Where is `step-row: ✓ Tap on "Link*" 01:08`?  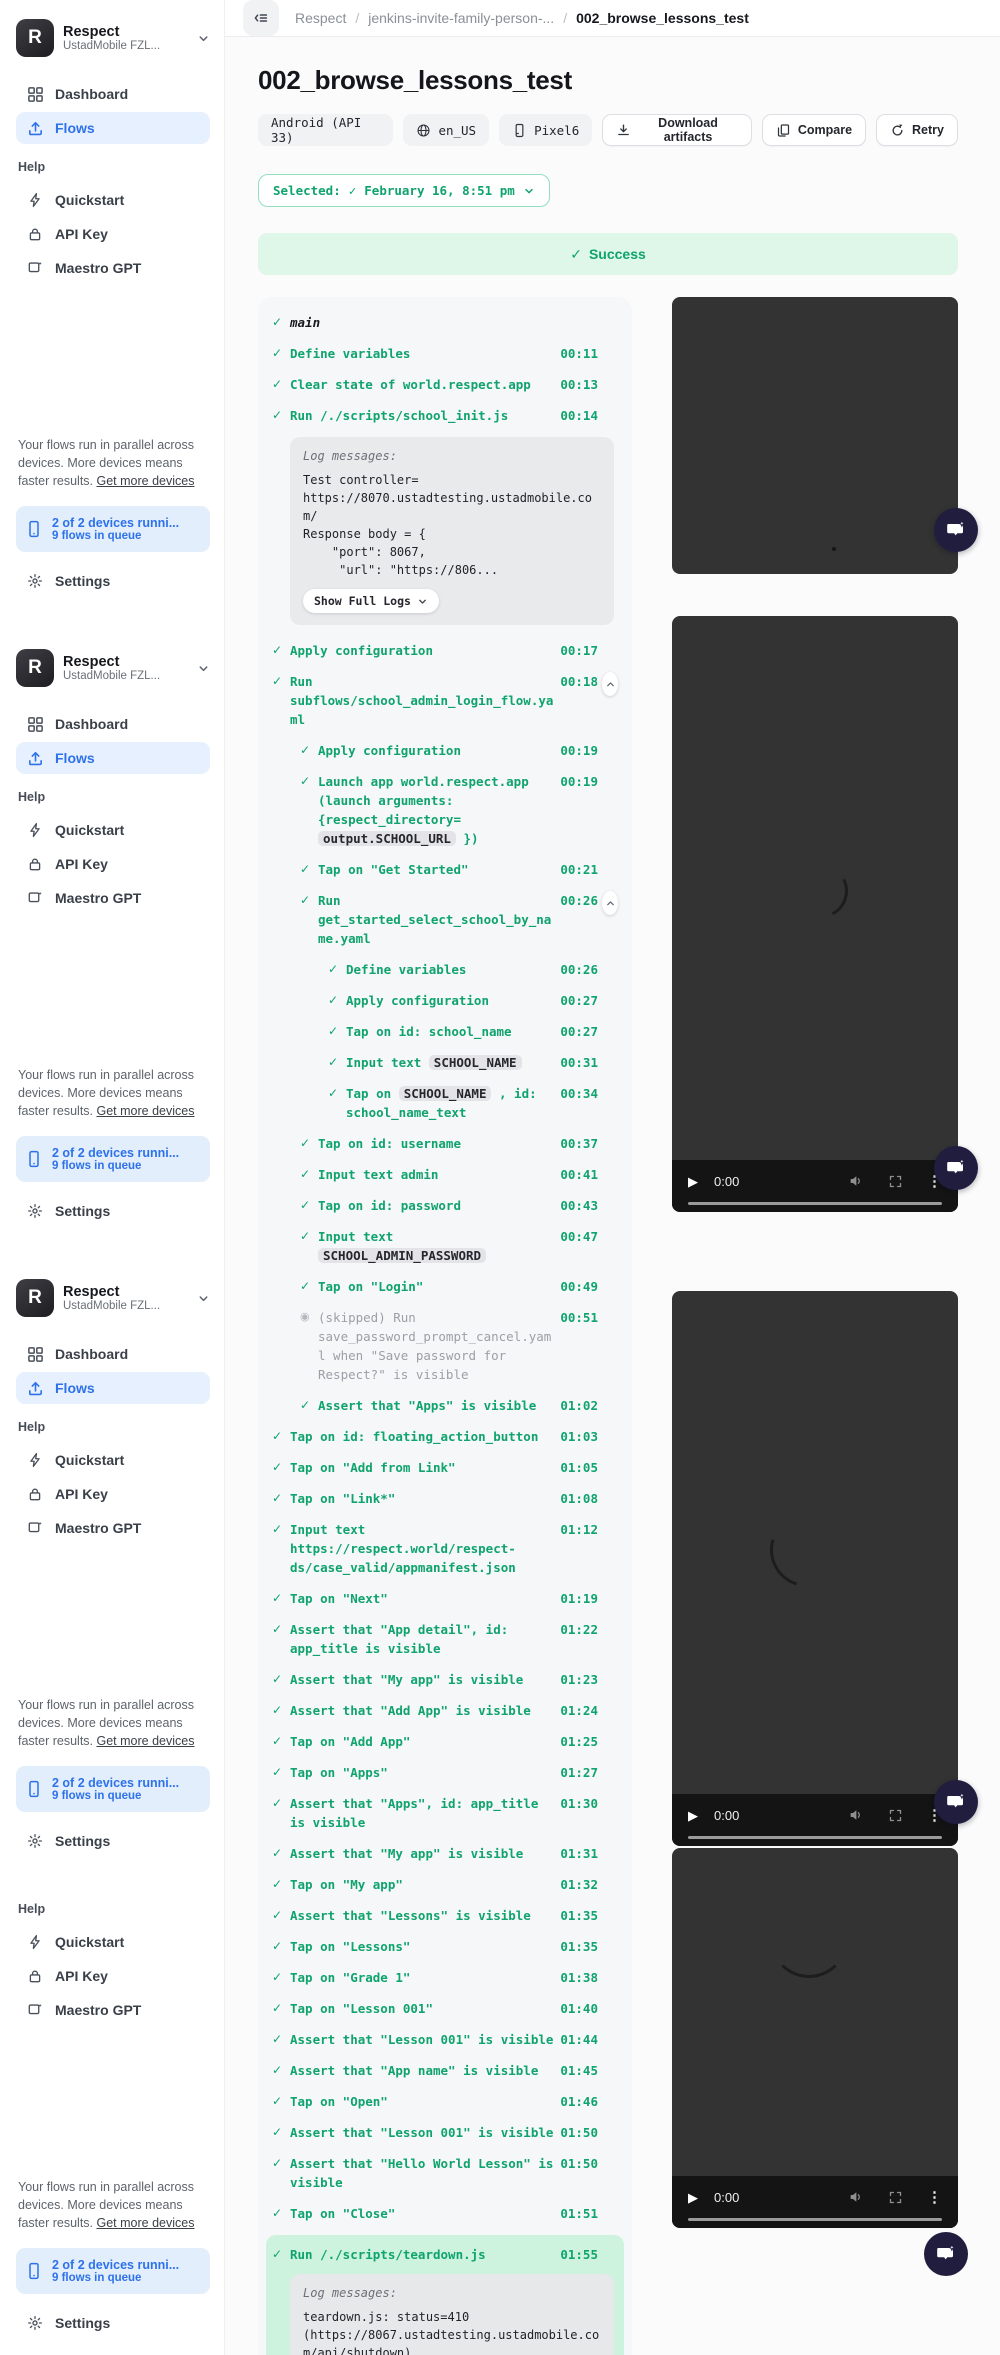
step-row: ✓ Tap on "Link*" 01:08 is located at coordinates (445, 1498).